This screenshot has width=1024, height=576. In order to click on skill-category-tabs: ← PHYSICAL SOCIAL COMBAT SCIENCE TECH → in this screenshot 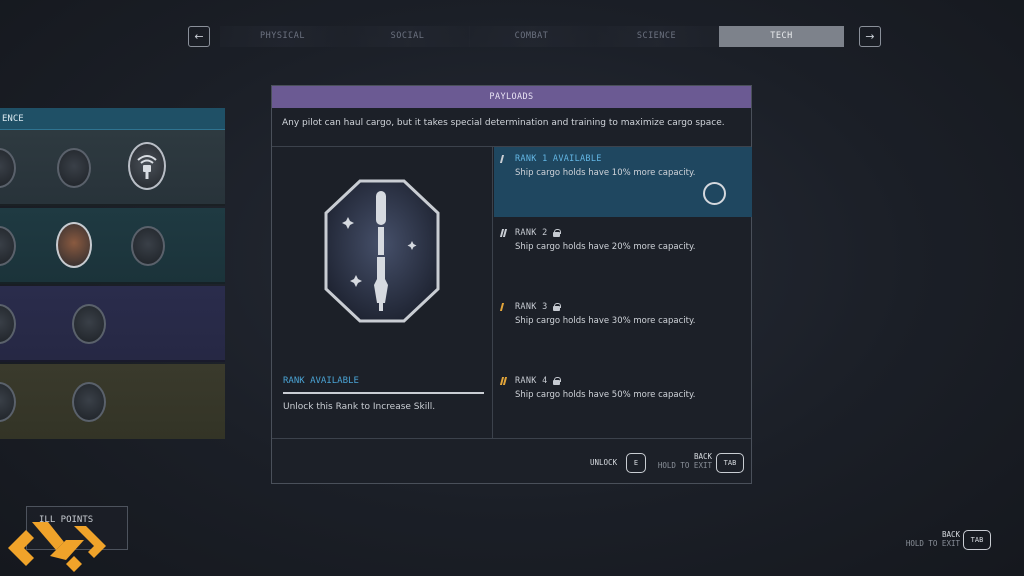, I will do `click(534, 37)`.